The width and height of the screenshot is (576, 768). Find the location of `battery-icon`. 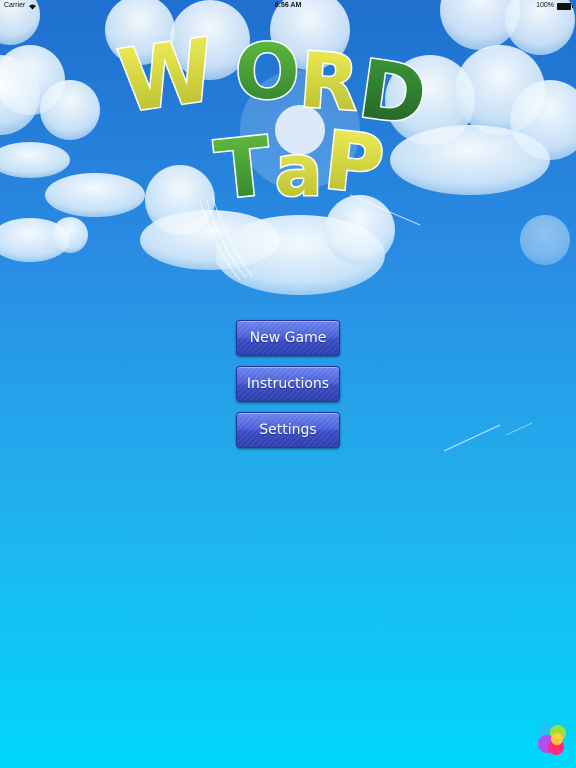

battery-icon is located at coordinates (565, 6).